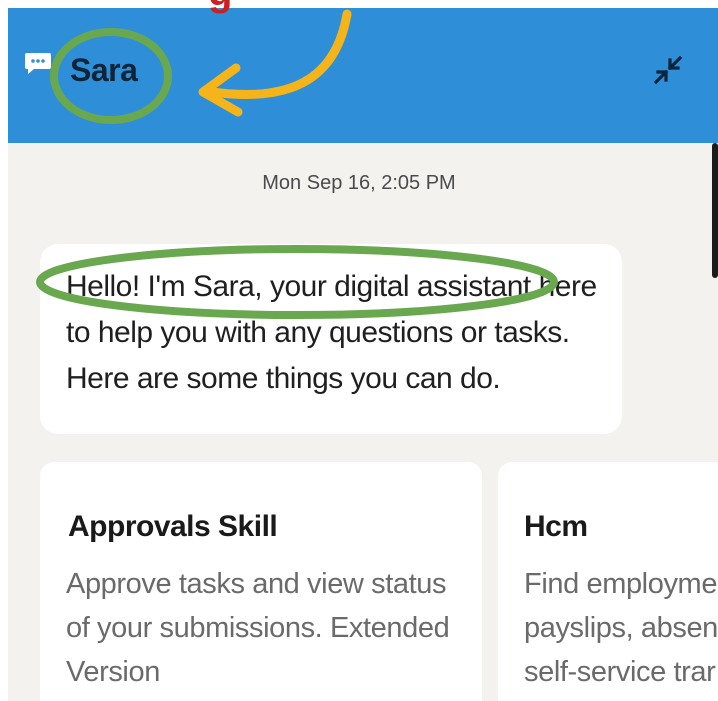 The width and height of the screenshot is (718, 701). What do you see at coordinates (38, 63) in the screenshot?
I see `chat-bubble-icon` at bounding box center [38, 63].